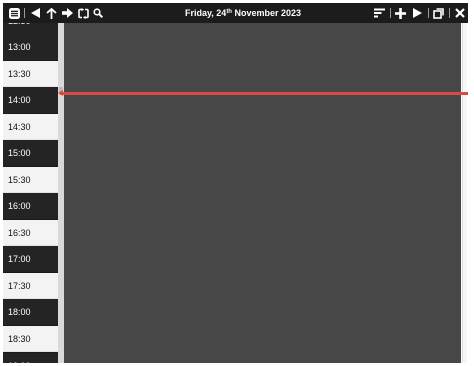 This screenshot has width=474, height=366. I want to click on play-button, so click(417, 13).